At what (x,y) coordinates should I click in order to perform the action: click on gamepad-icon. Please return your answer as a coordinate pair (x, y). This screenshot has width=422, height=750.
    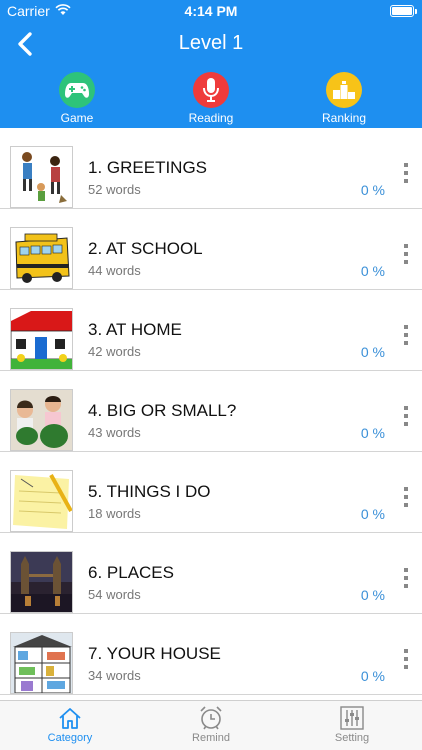
    Looking at the image, I should click on (77, 90).